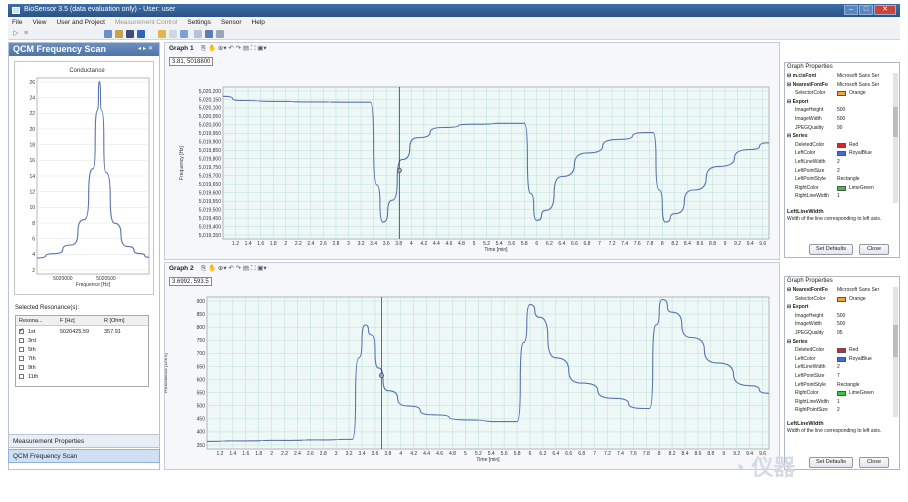 Image resolution: width=908 pixels, height=502 pixels. Describe the element at coordinates (198, 34) in the screenshot. I see `image-icon` at that location.